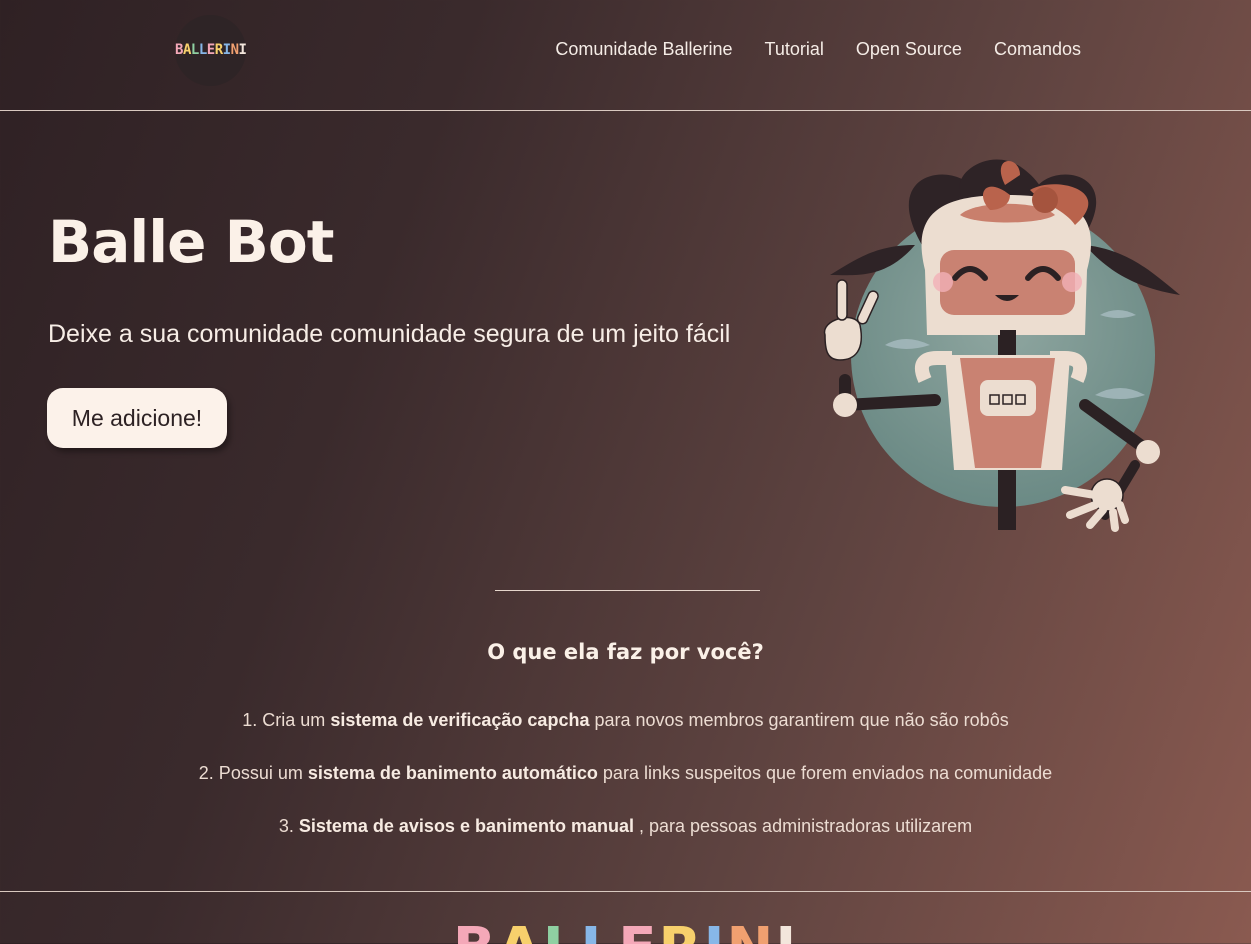 The height and width of the screenshot is (944, 1251). What do you see at coordinates (460, 720) in the screenshot?
I see `feature-highlight: sistema de verificação capcha` at bounding box center [460, 720].